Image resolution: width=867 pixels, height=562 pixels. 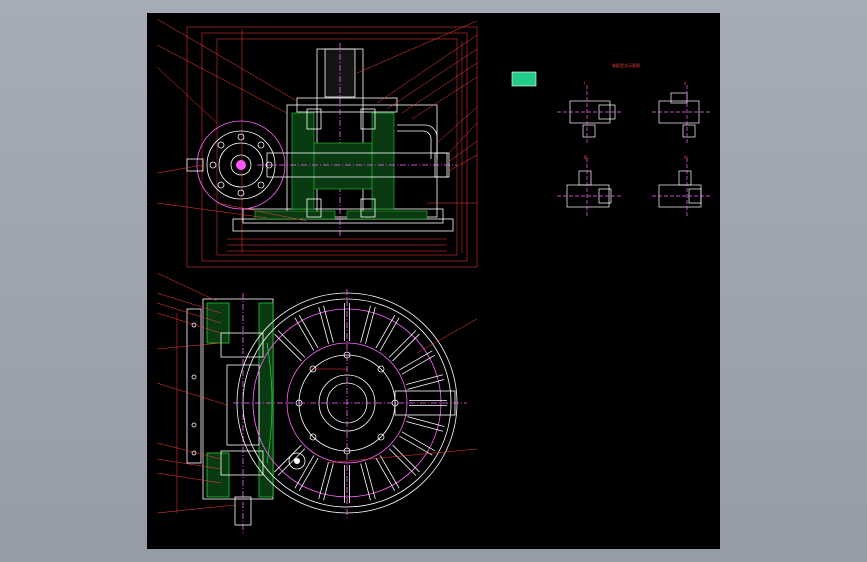 What do you see at coordinates (685, 83) in the screenshot?
I see `arrangement-label-ii: Ⅱ` at bounding box center [685, 83].